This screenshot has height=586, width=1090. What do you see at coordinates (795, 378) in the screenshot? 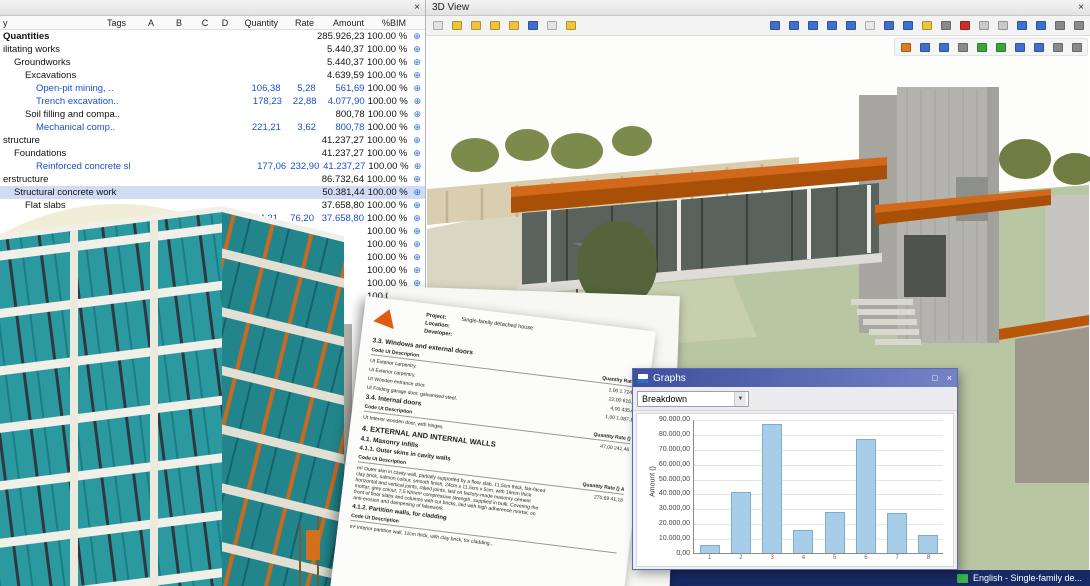
I see `graphs-titlebar: Graphs □ ×` at bounding box center [795, 378].